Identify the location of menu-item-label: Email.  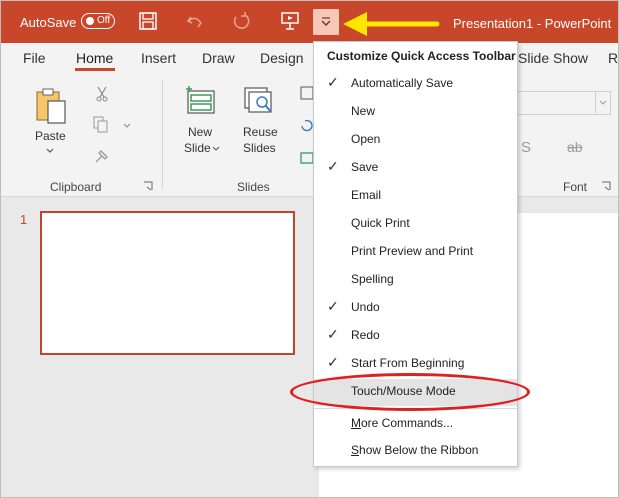
(366, 195).